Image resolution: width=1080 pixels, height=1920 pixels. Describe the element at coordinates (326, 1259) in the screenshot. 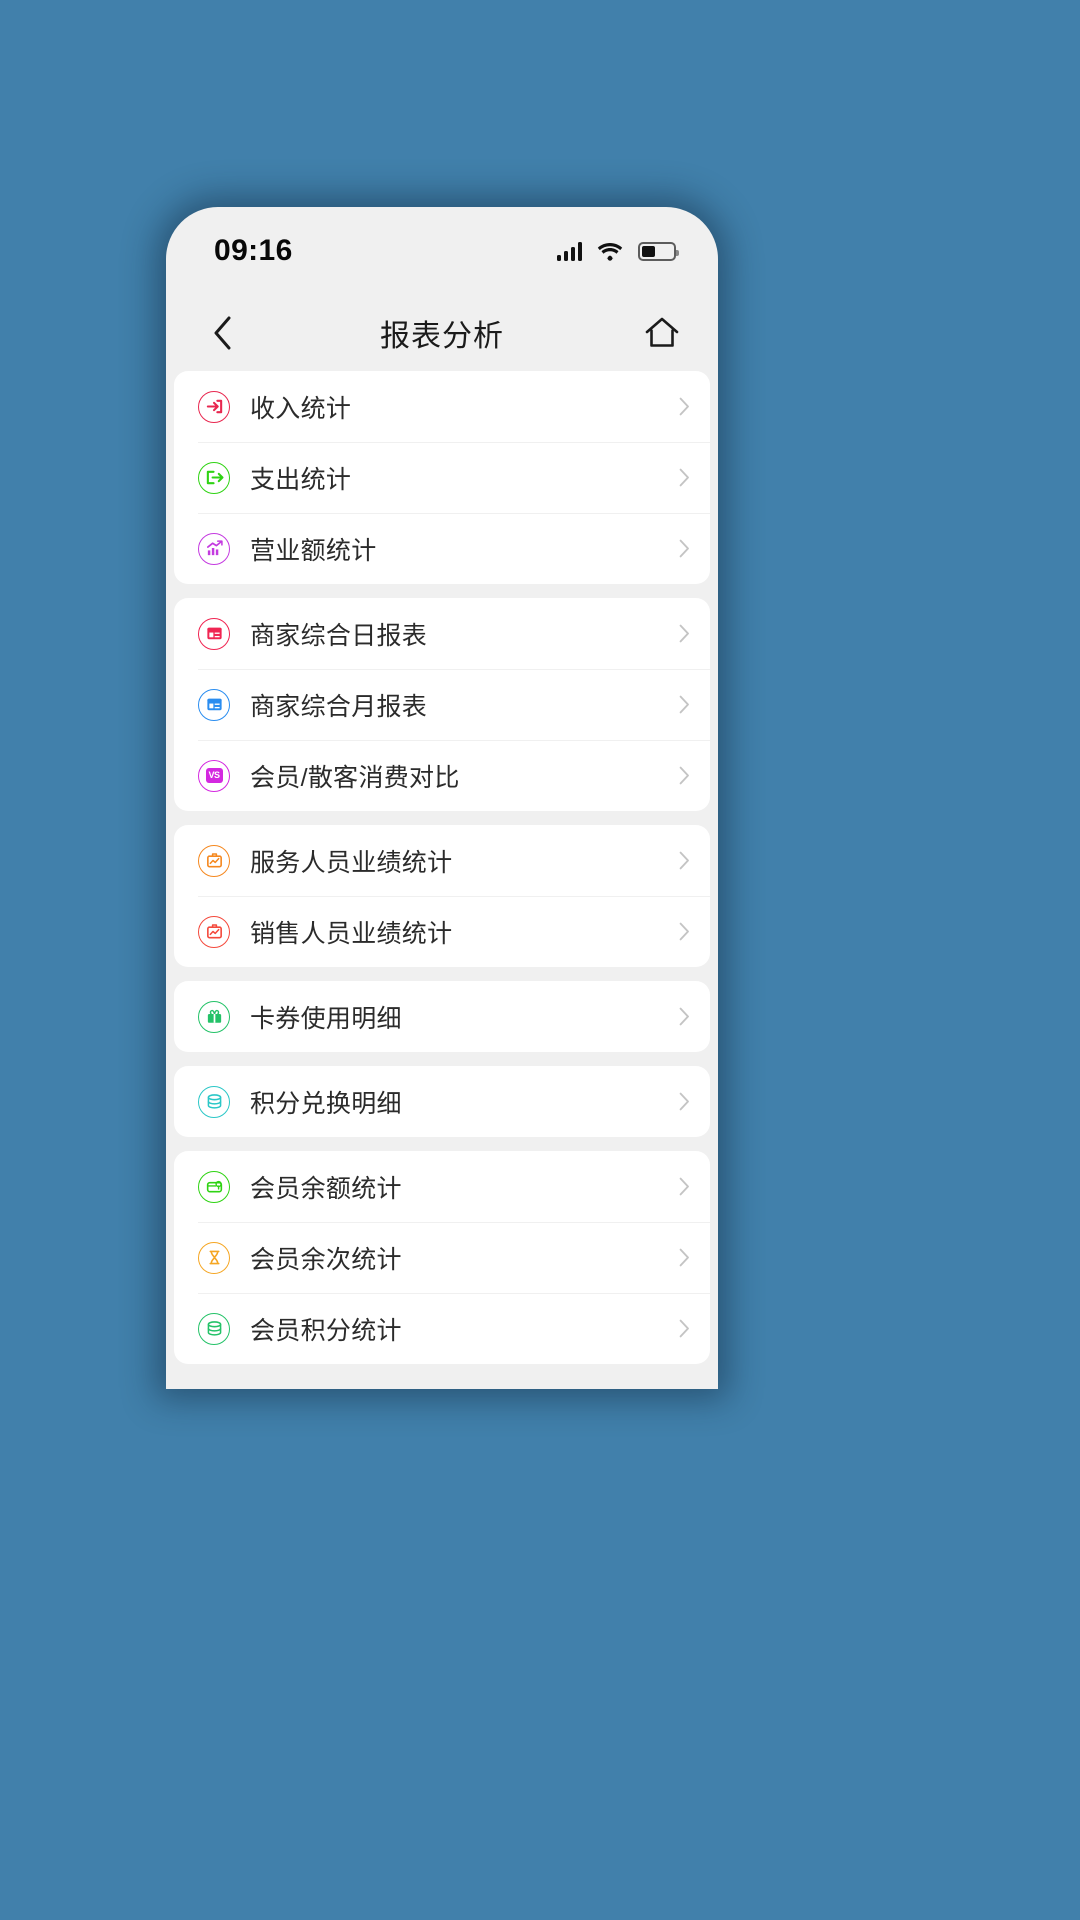

I see `report-list-item-label: 会员余次统计` at that location.